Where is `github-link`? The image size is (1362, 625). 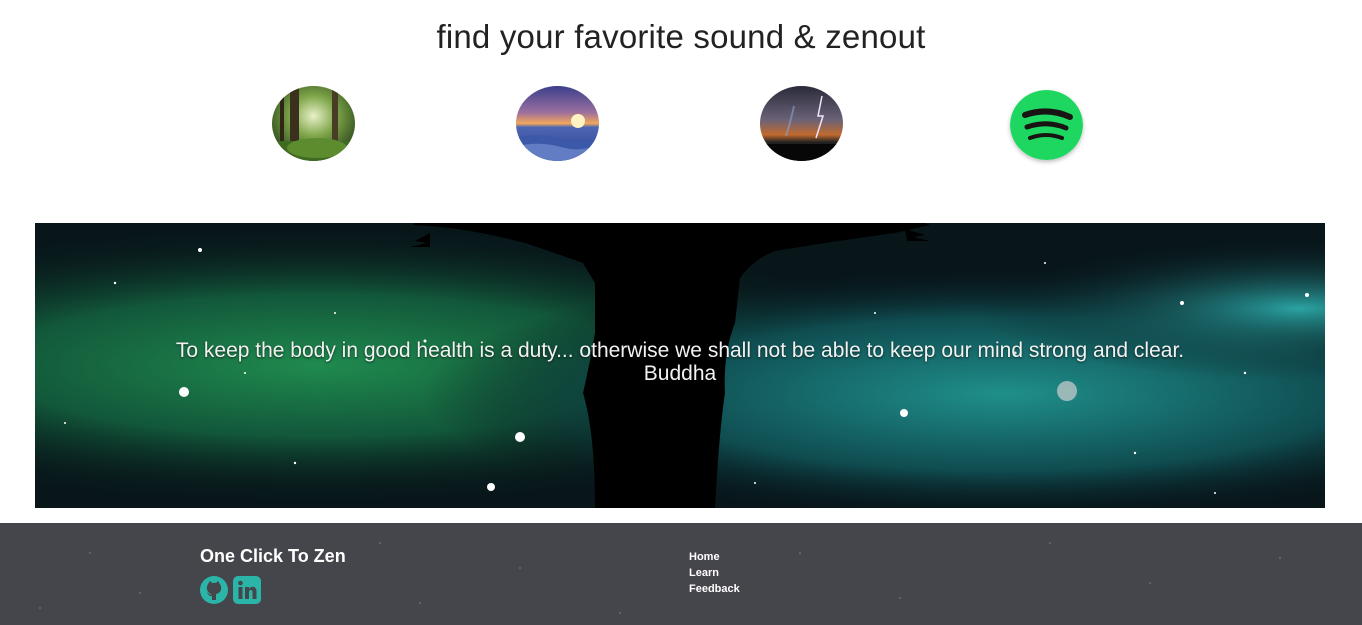
github-link is located at coordinates (214, 590).